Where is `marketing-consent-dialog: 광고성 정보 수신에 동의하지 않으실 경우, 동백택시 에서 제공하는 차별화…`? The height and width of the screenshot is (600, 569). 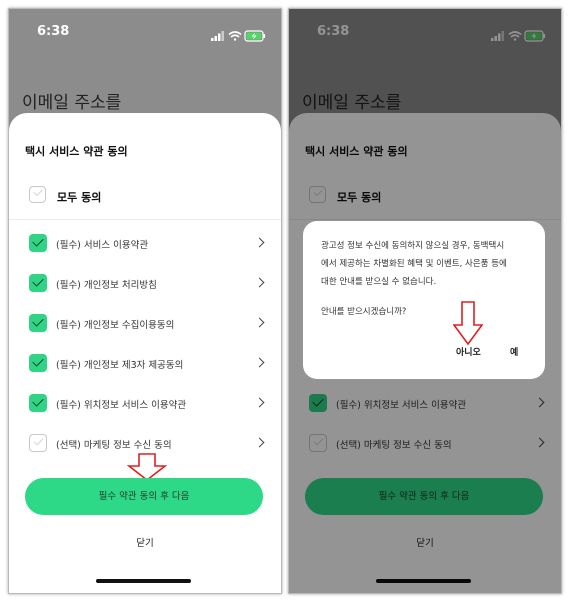
marketing-consent-dialog: 광고성 정보 수신에 동의하지 않으실 경우, 동백택시 에서 제공하는 차별화… is located at coordinates (424, 300).